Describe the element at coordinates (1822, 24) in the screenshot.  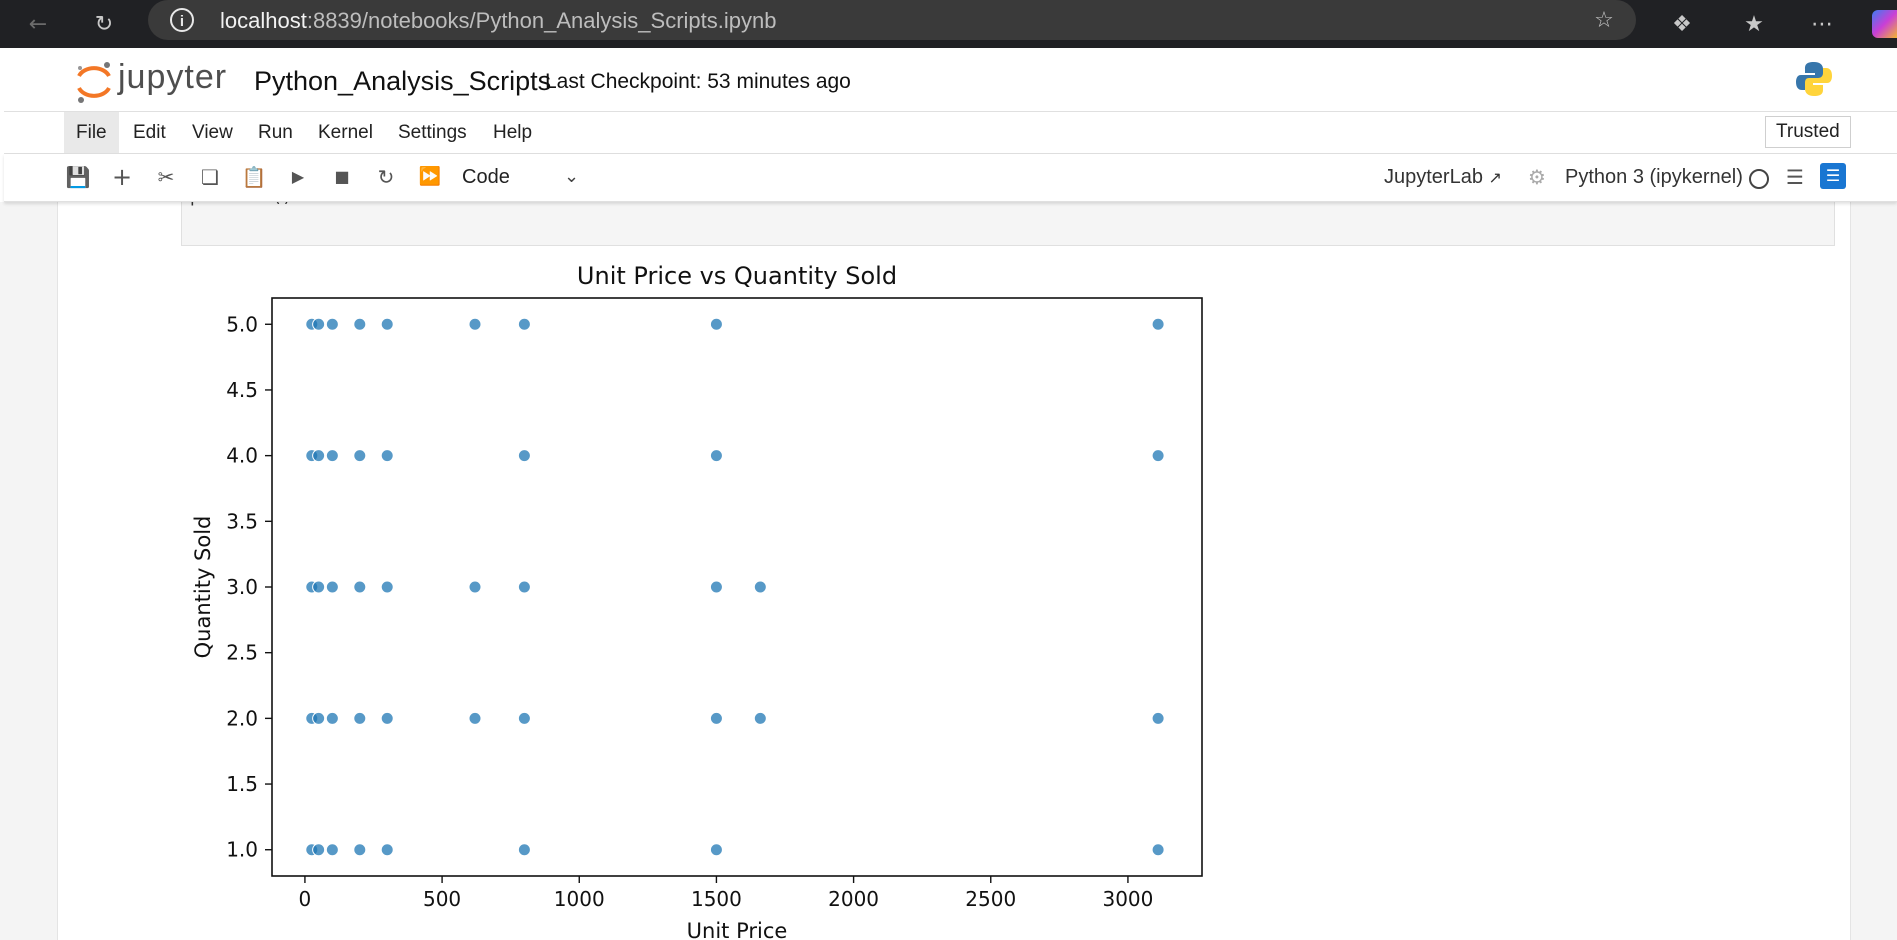
I see `more-options-icon: ⋯` at that location.